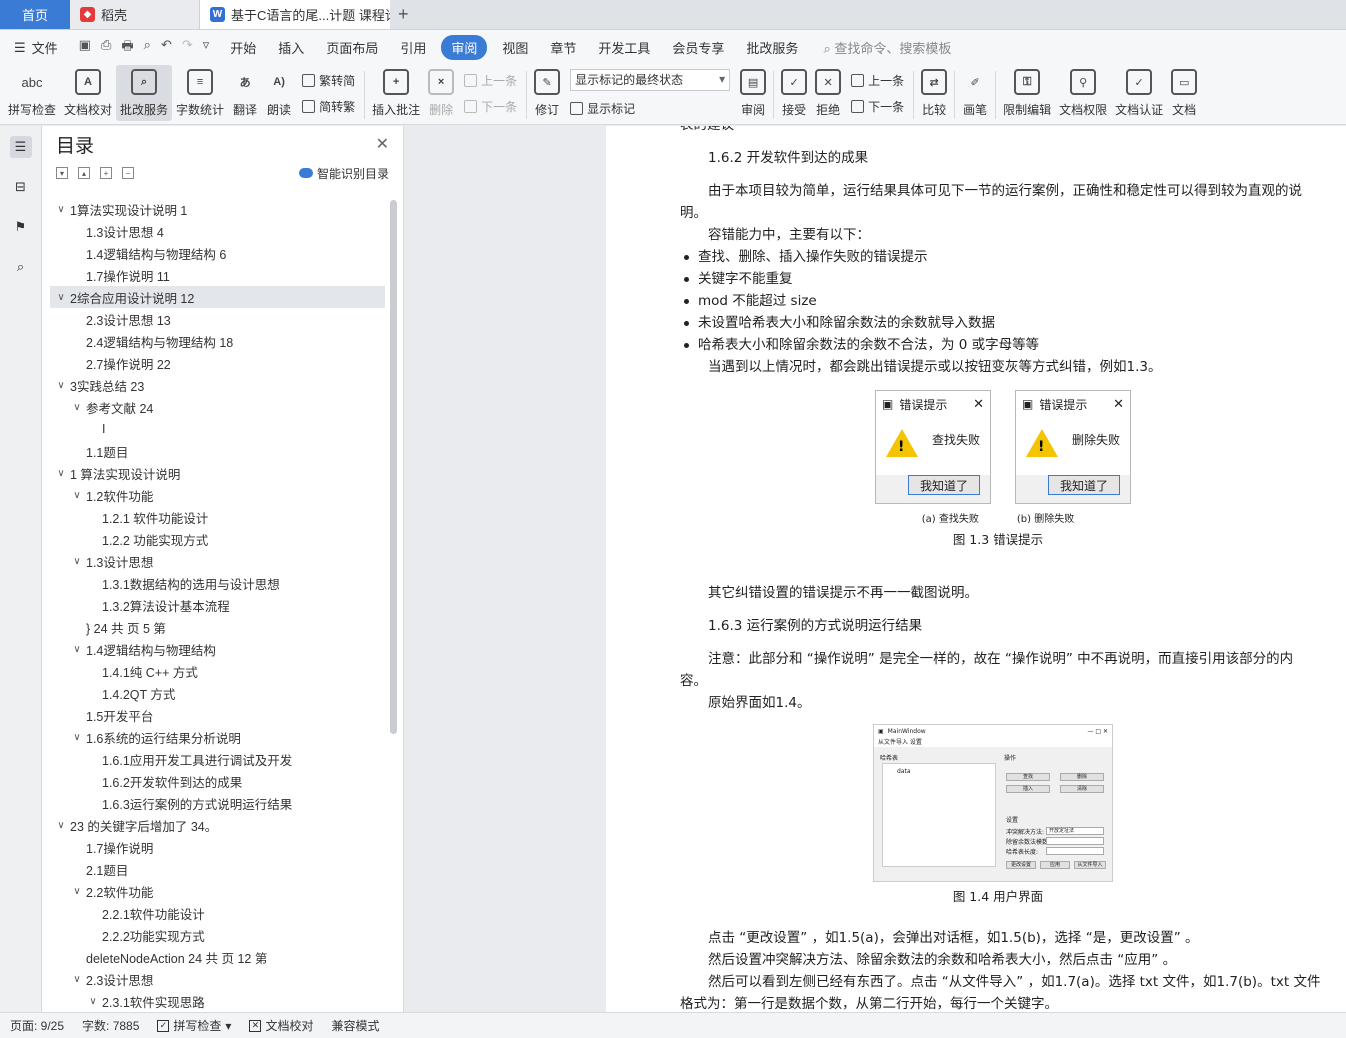 The width and height of the screenshot is (1346, 1038). Describe the element at coordinates (217, 517) in the screenshot. I see `toc-item: 1.2.1 软件功能设计` at that location.